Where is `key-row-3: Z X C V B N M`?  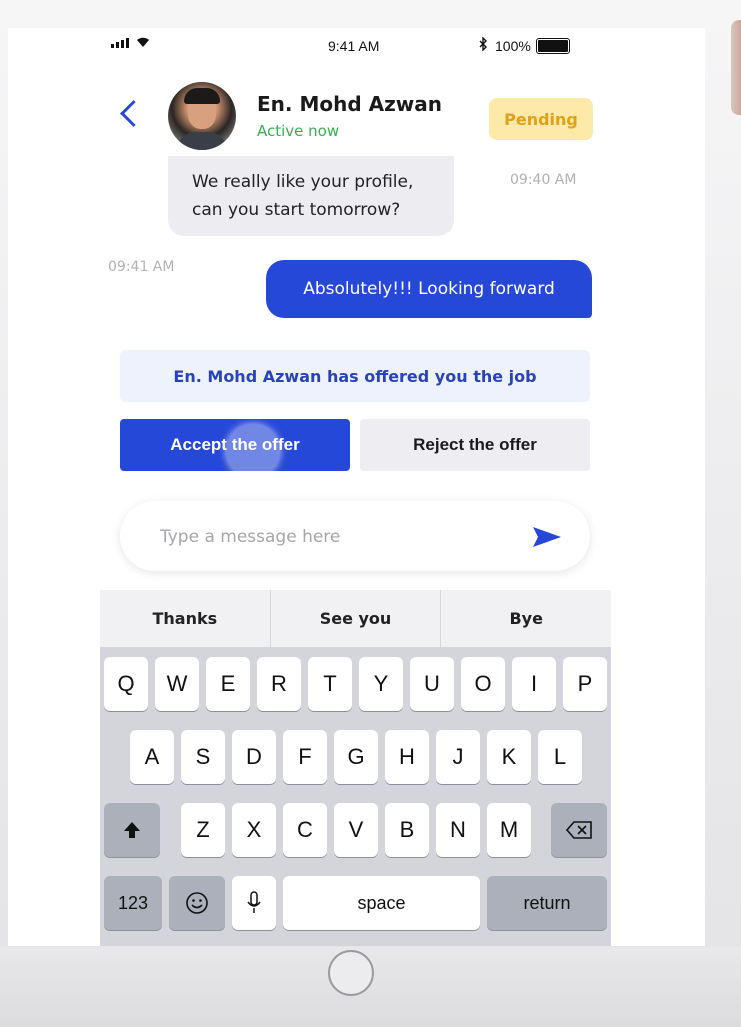
key-row-3: Z X C V B N M is located at coordinates (355, 831).